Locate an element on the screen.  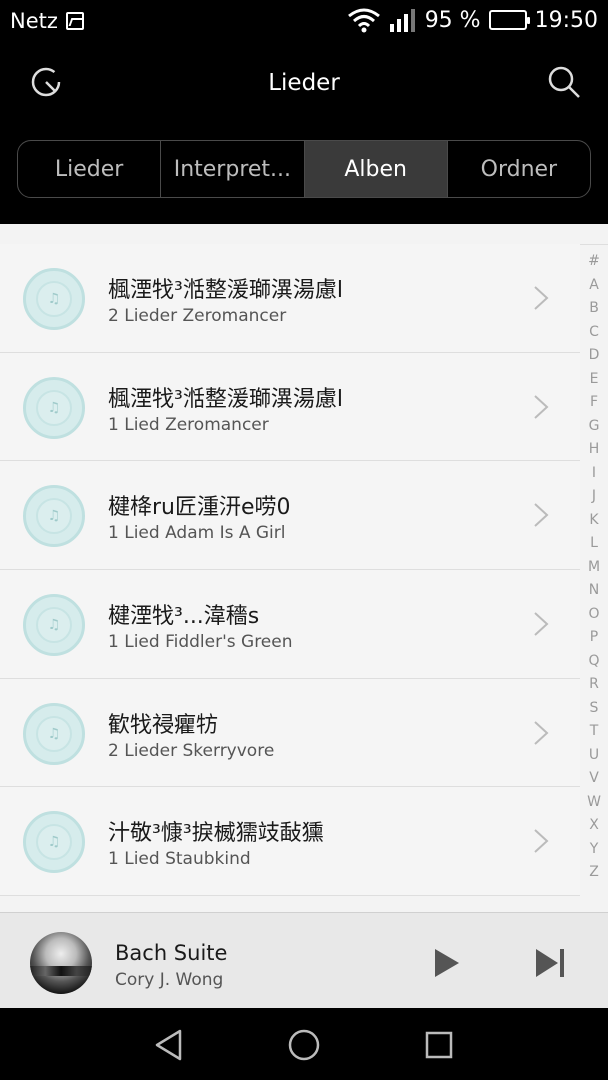
list-item: ♫ 楗栙ru匠湩汧e唠0 1 Lied Adam Is A Girl is located at coordinates (290, 516).